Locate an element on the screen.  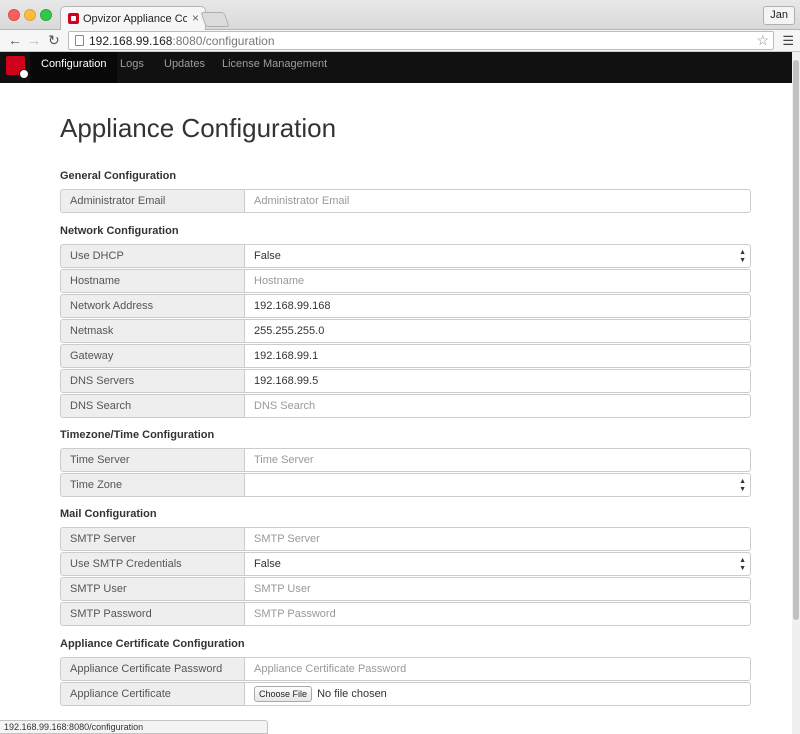
cert-password-row: Appliance Certificate Password is located at coordinates (405, 669).